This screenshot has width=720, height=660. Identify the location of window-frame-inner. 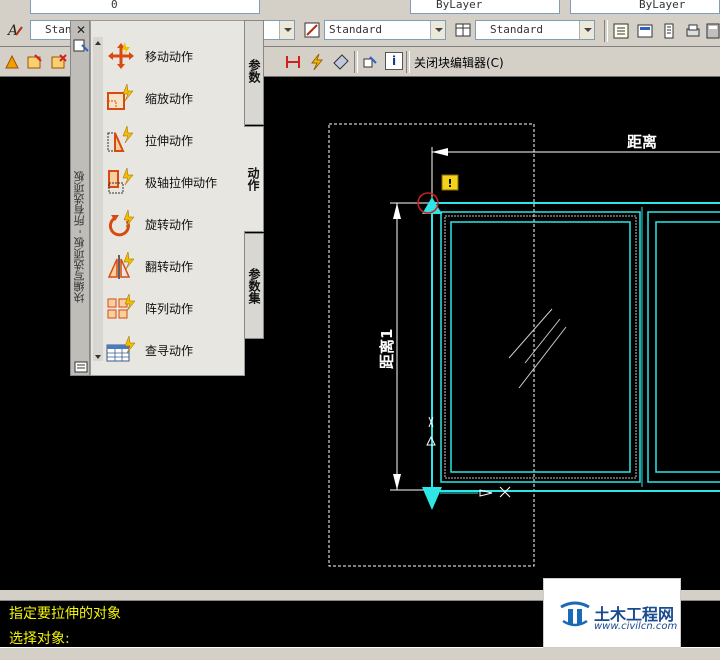
(540, 347).